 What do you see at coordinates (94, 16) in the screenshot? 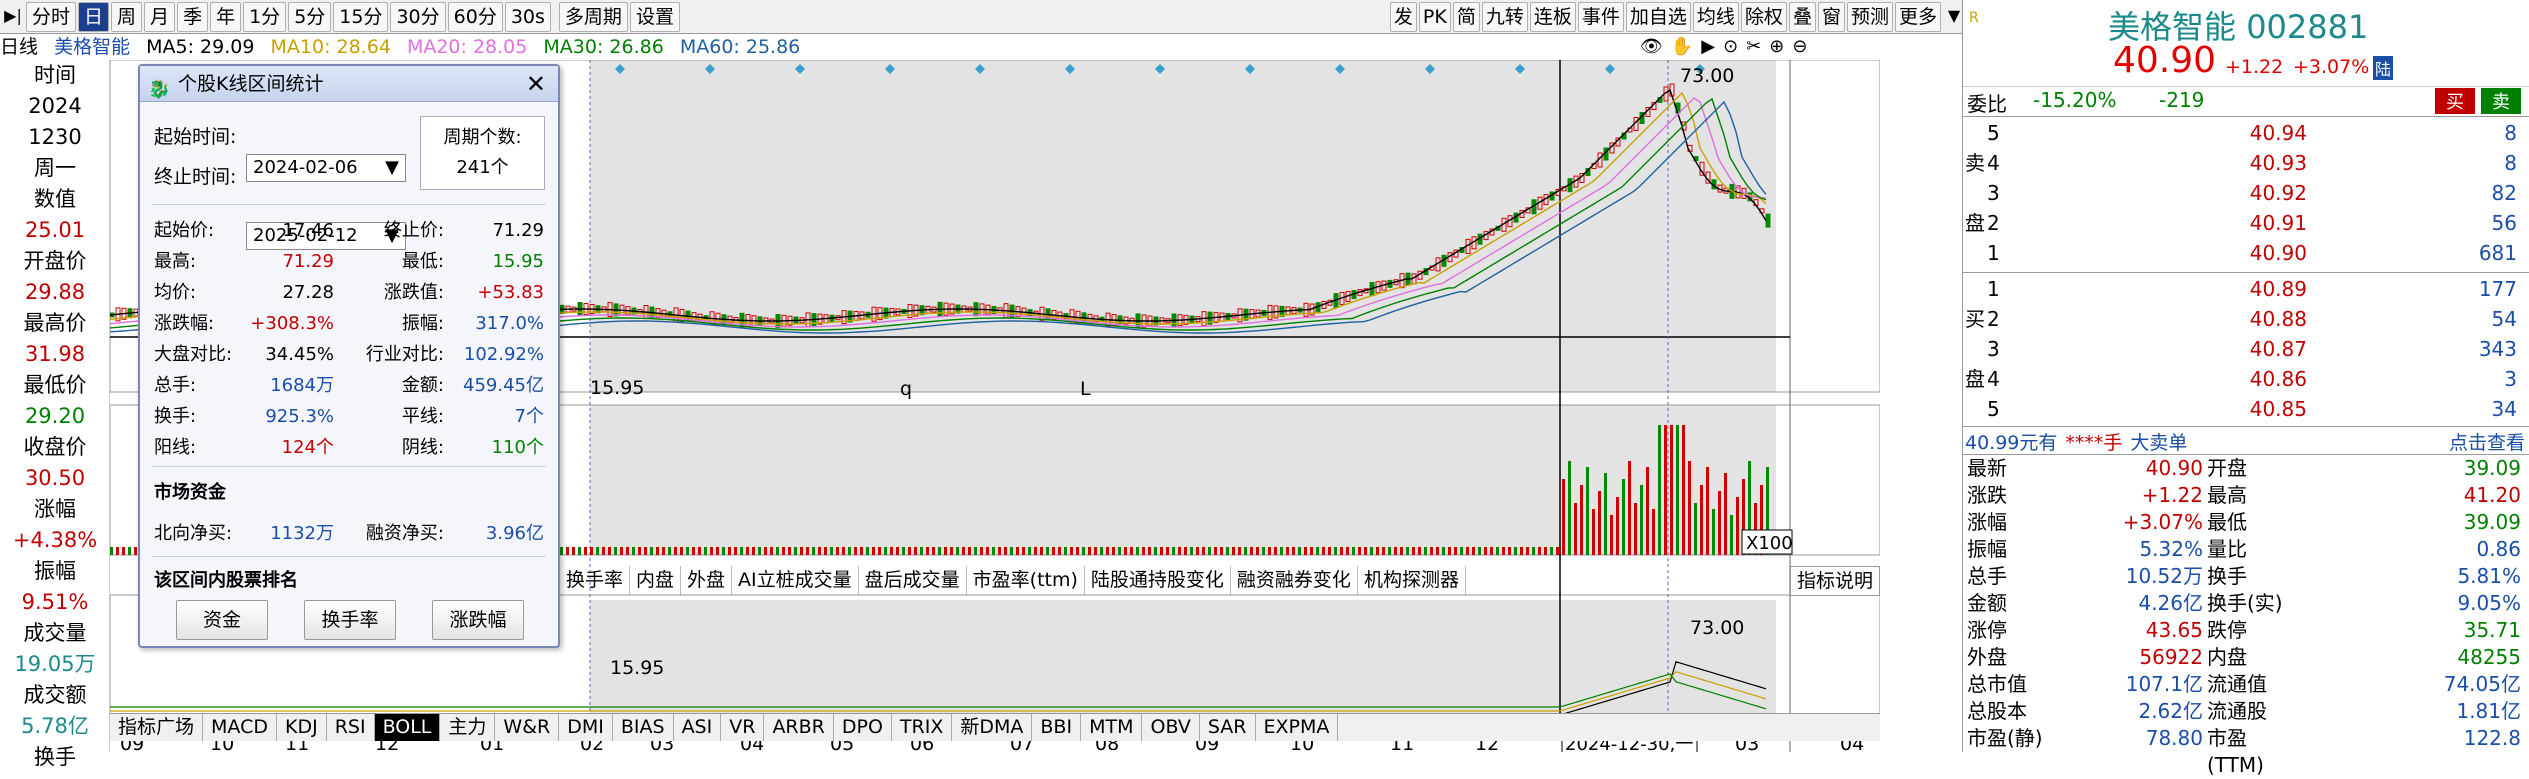
I see `period-tab: 日` at bounding box center [94, 16].